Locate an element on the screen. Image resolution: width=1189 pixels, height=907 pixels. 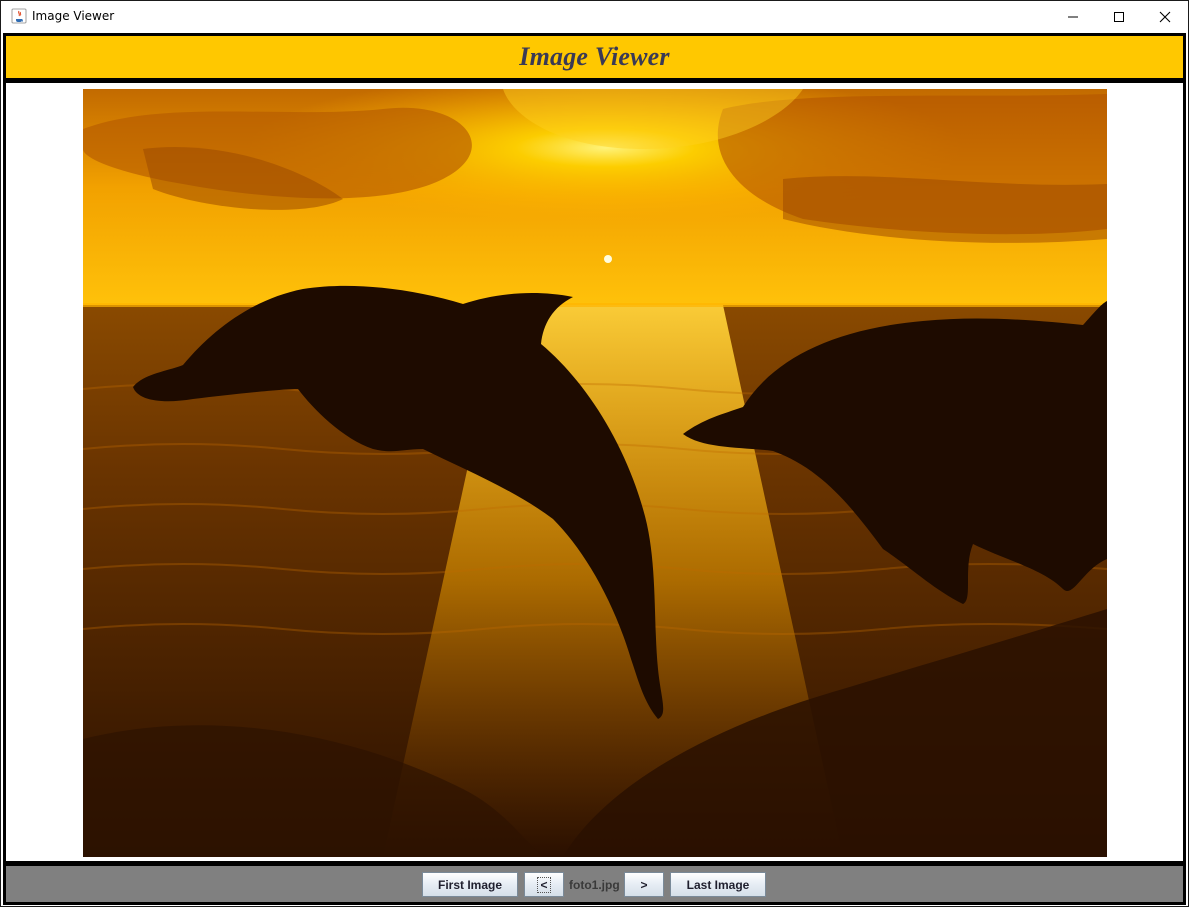
minimize-button is located at coordinates (1073, 16).